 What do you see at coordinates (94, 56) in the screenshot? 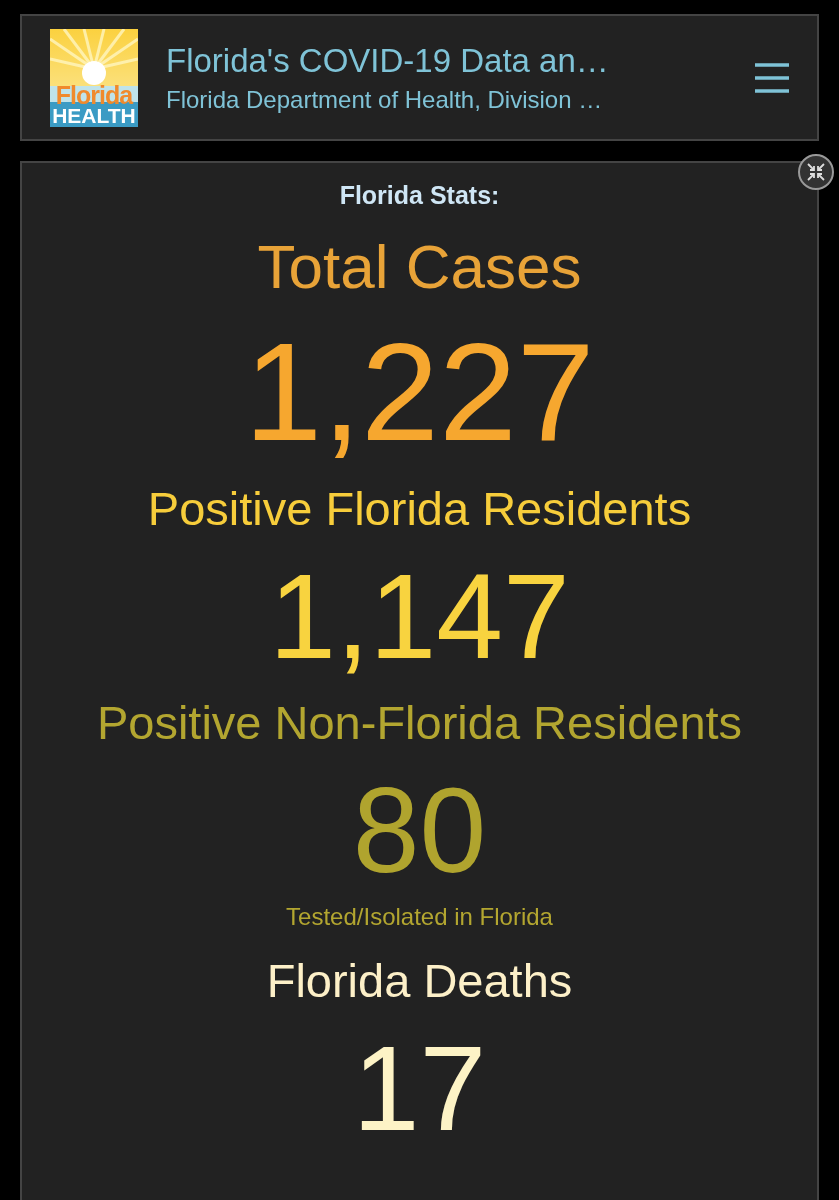
I see `sun-icon` at bounding box center [94, 56].